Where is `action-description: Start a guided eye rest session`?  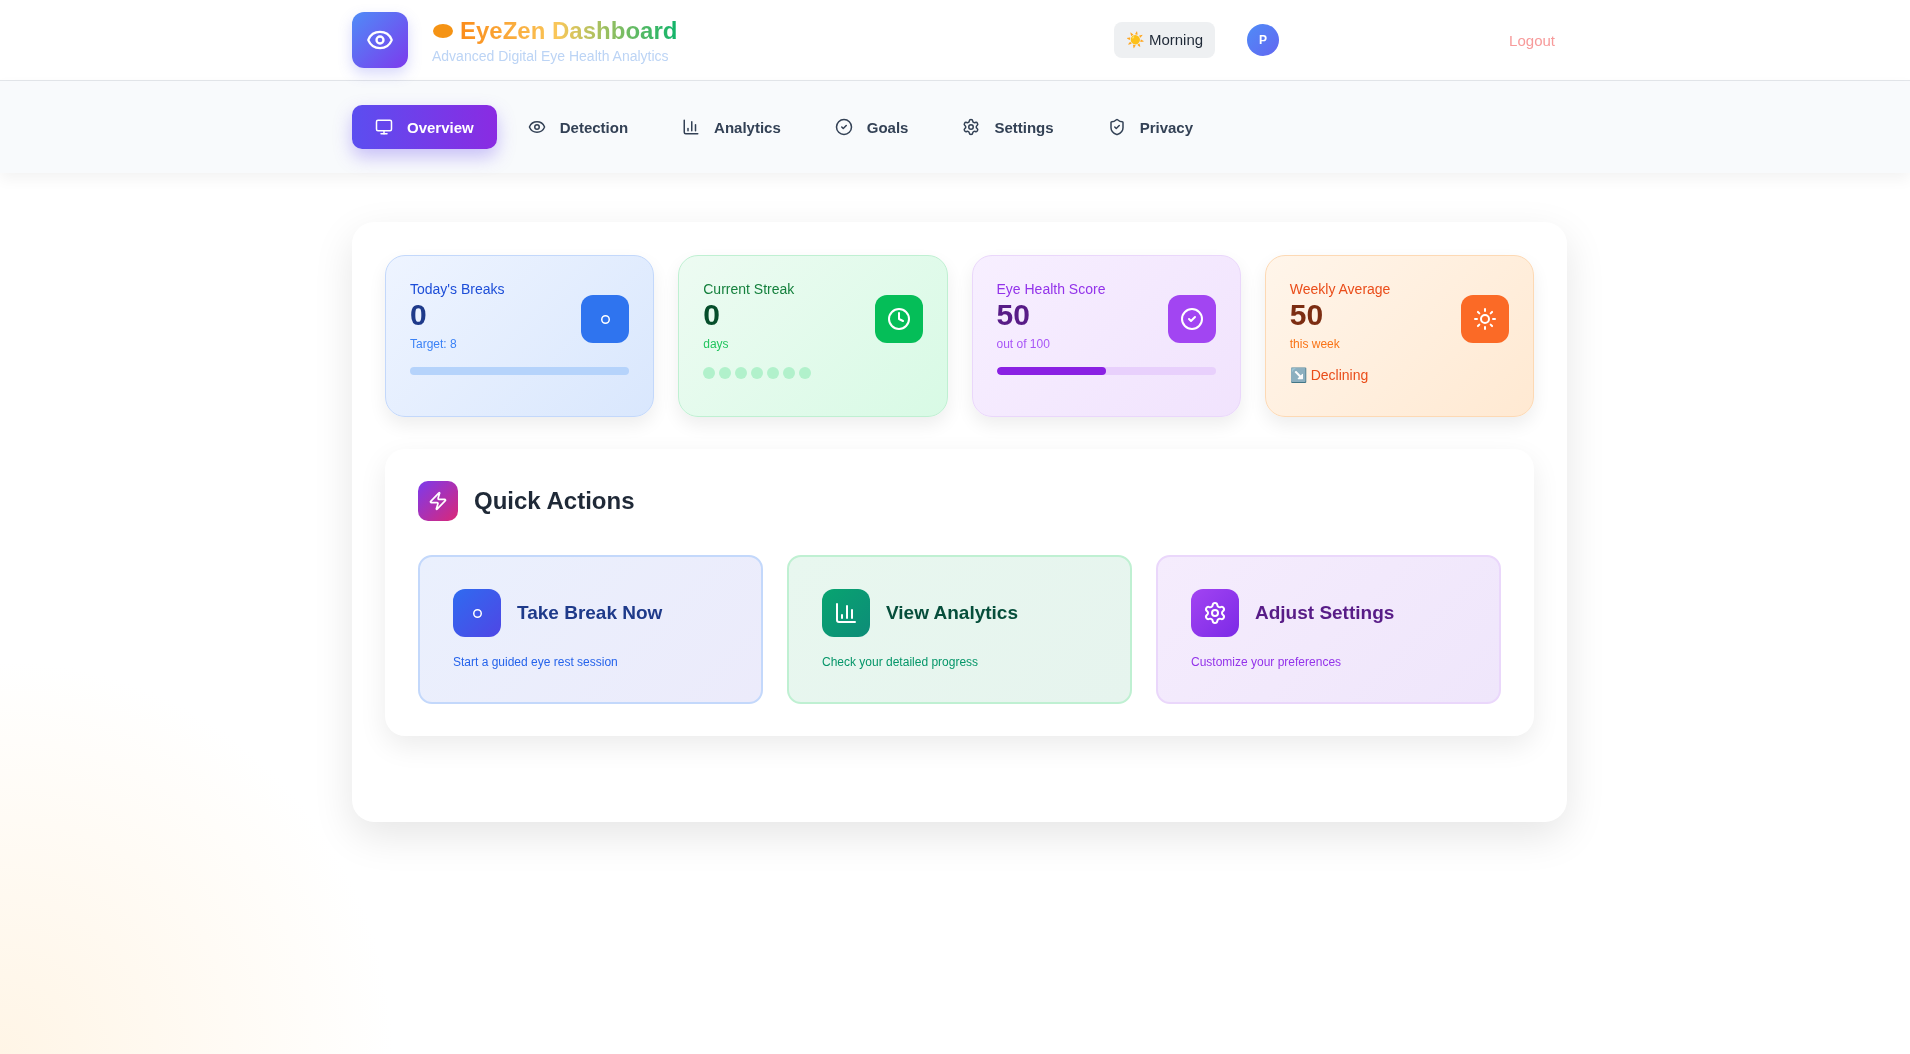 action-description: Start a guided eye rest session is located at coordinates (536, 662).